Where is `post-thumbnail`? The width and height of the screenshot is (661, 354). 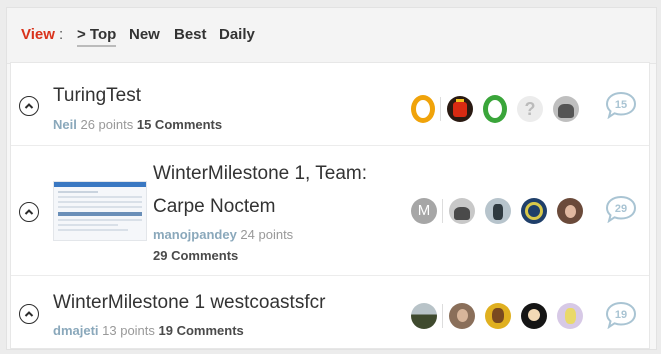
post-thumbnail is located at coordinates (100, 211).